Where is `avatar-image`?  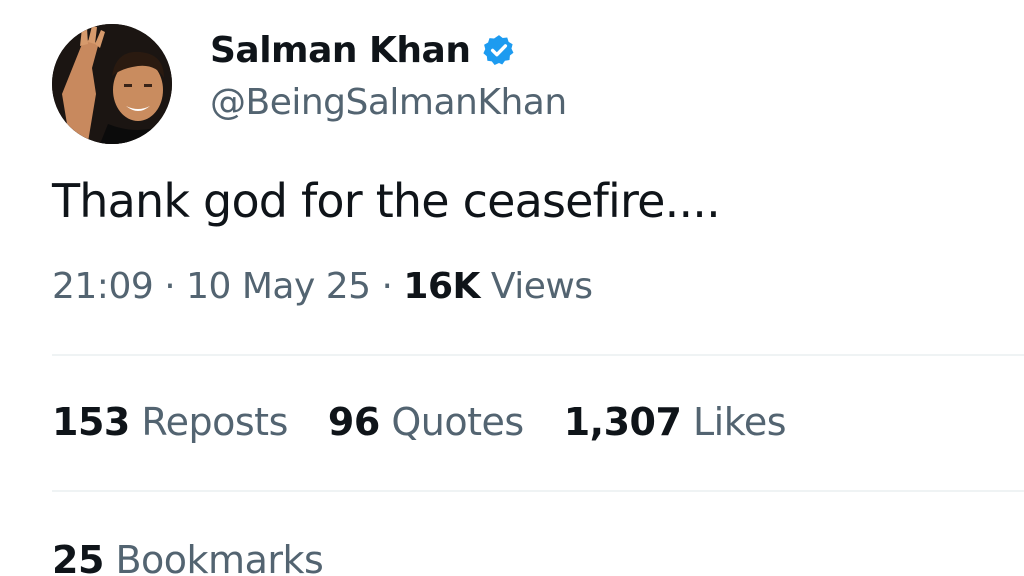
avatar-image is located at coordinates (112, 84).